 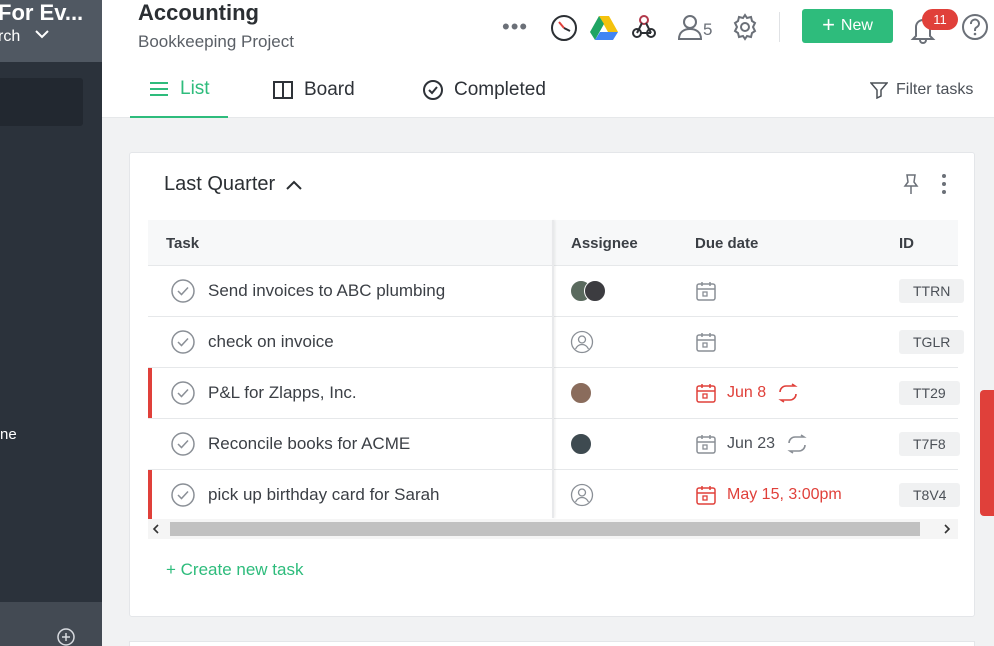 What do you see at coordinates (921, 90) in the screenshot?
I see `filter-tasks-button: Filter tasks` at bounding box center [921, 90].